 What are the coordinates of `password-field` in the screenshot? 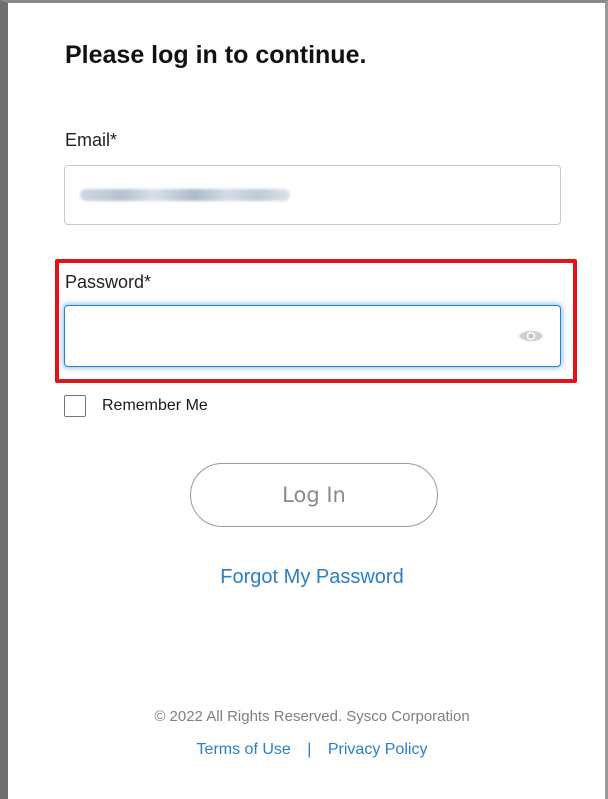 It's located at (312, 336).